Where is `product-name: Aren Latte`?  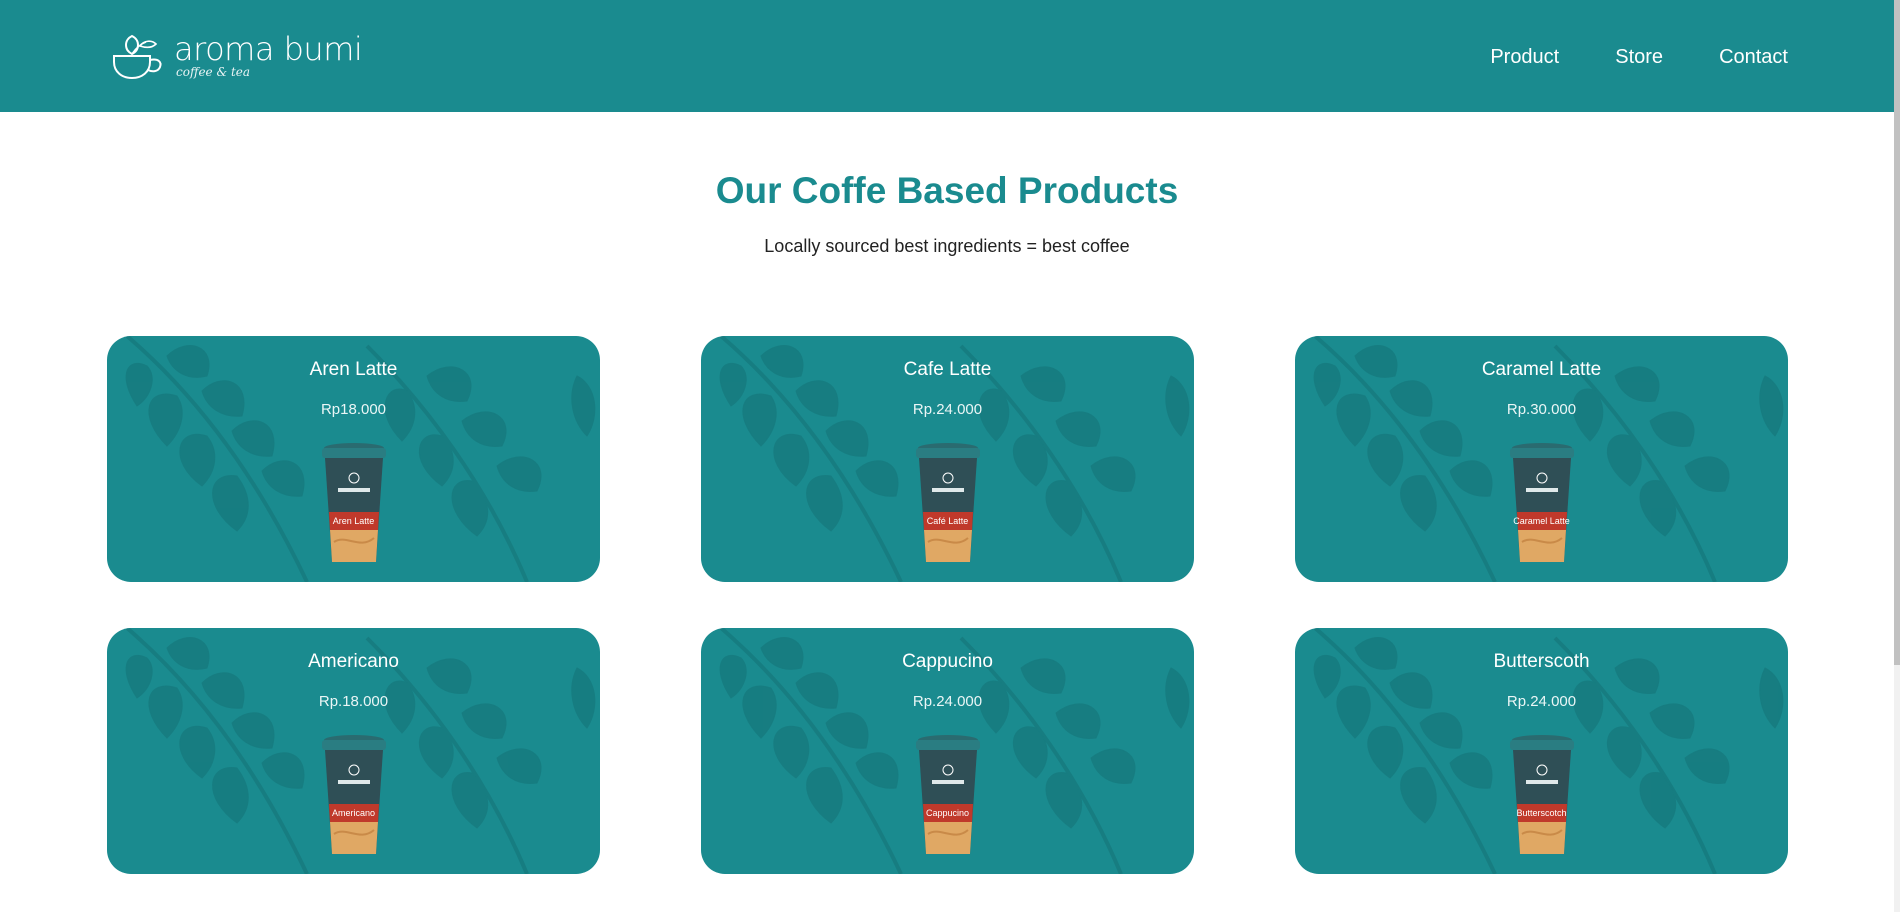
product-name: Aren Latte is located at coordinates (353, 369).